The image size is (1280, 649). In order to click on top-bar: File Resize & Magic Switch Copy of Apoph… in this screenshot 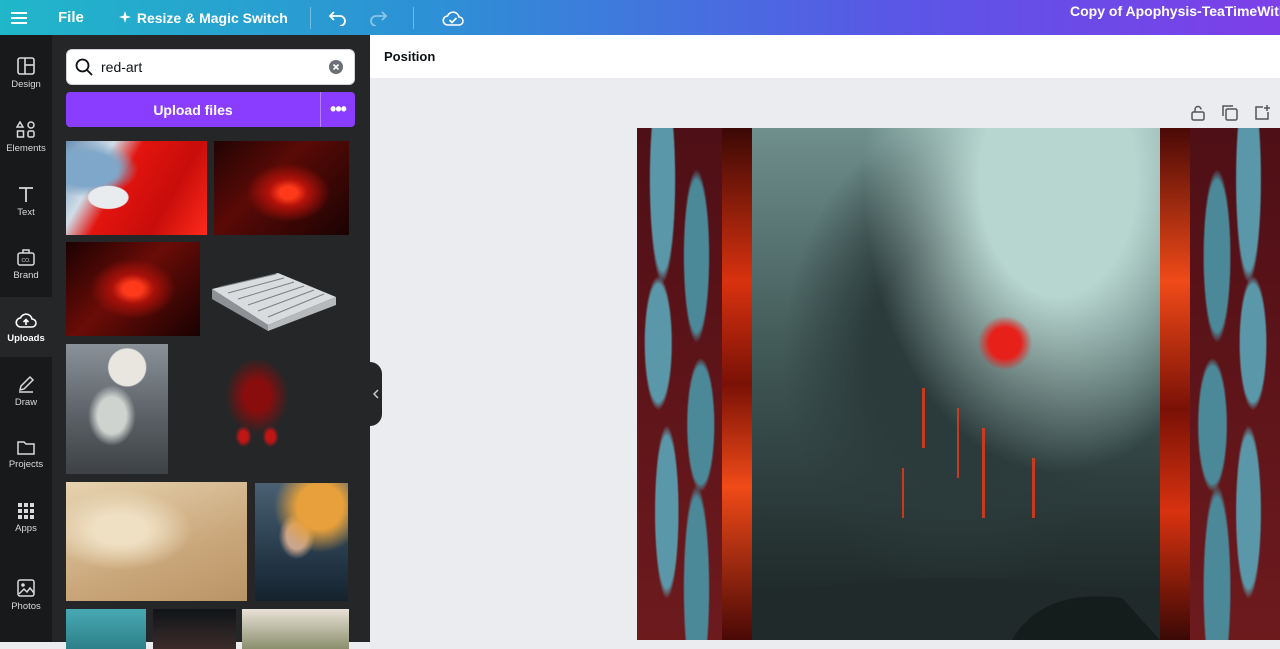, I will do `click(640, 17)`.